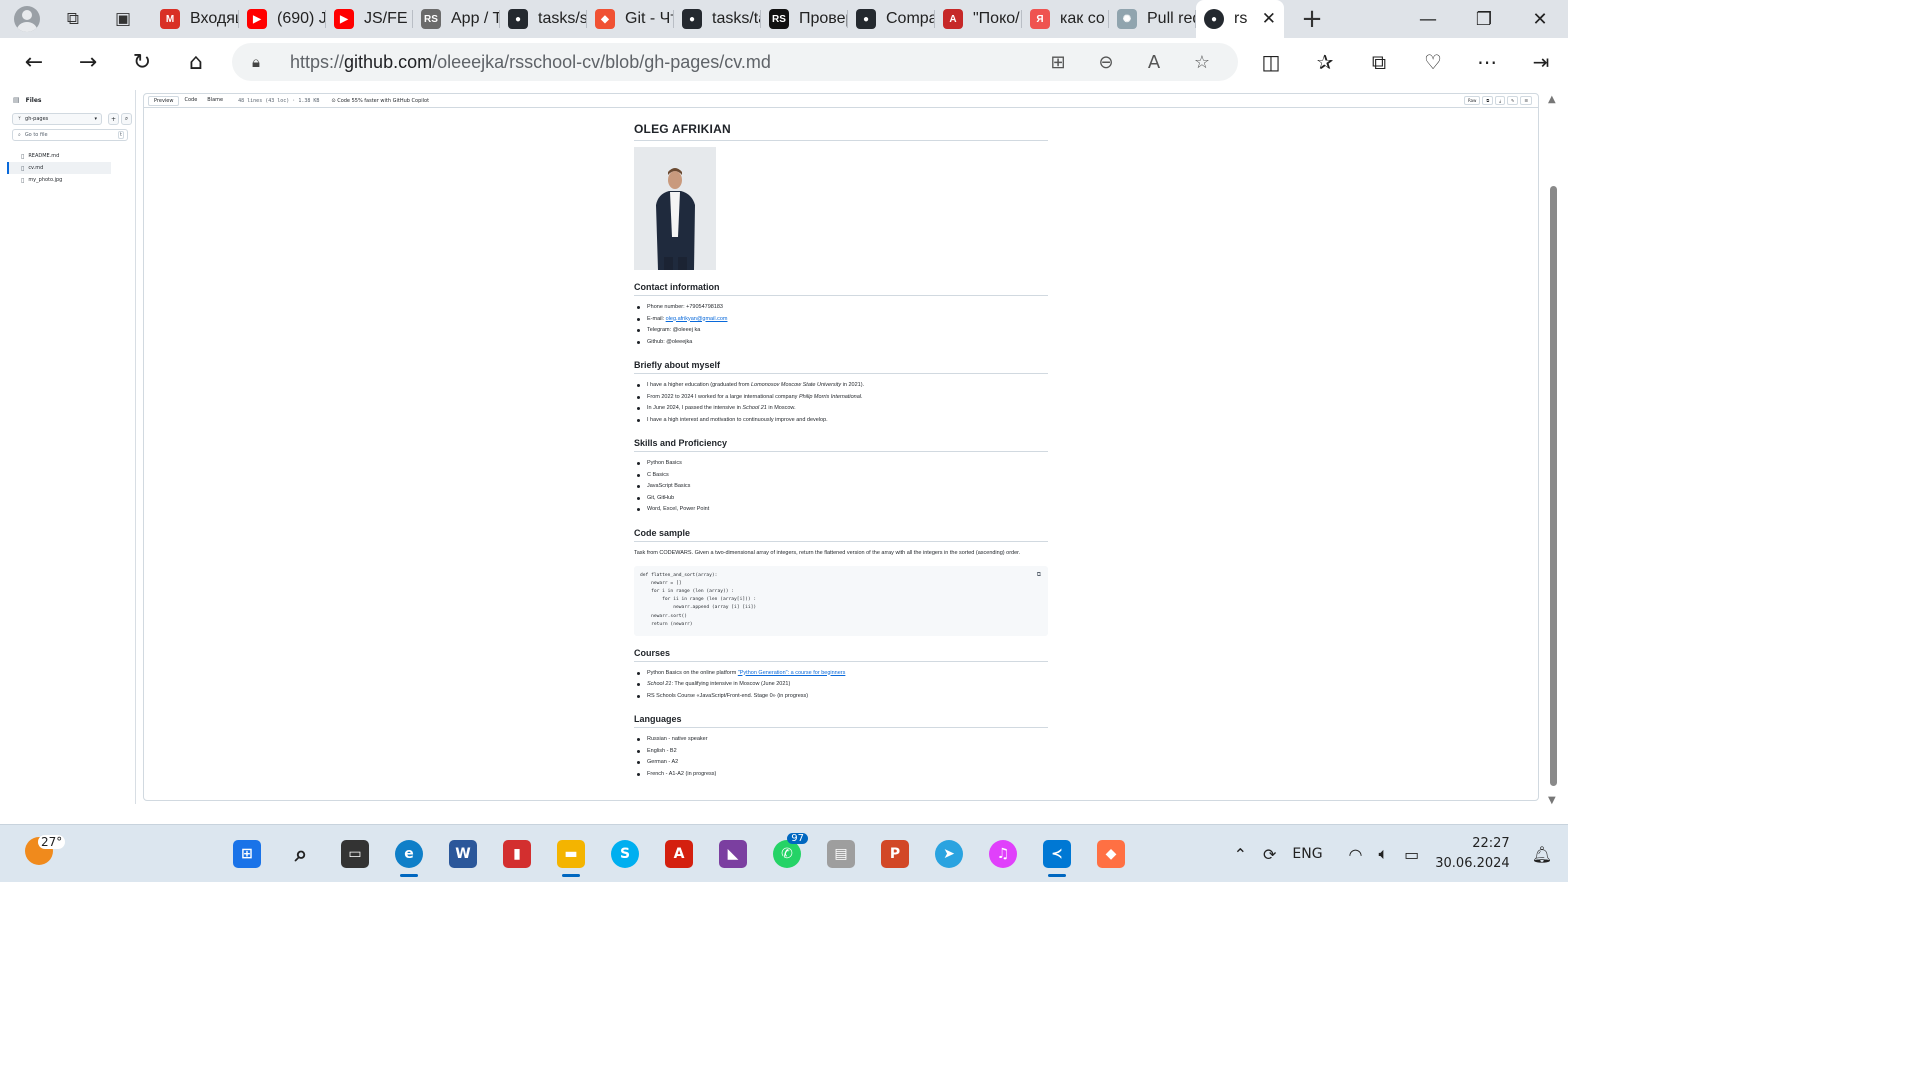 This screenshot has height=1080, width=1920. I want to click on tab-preview: Preview, so click(164, 100).